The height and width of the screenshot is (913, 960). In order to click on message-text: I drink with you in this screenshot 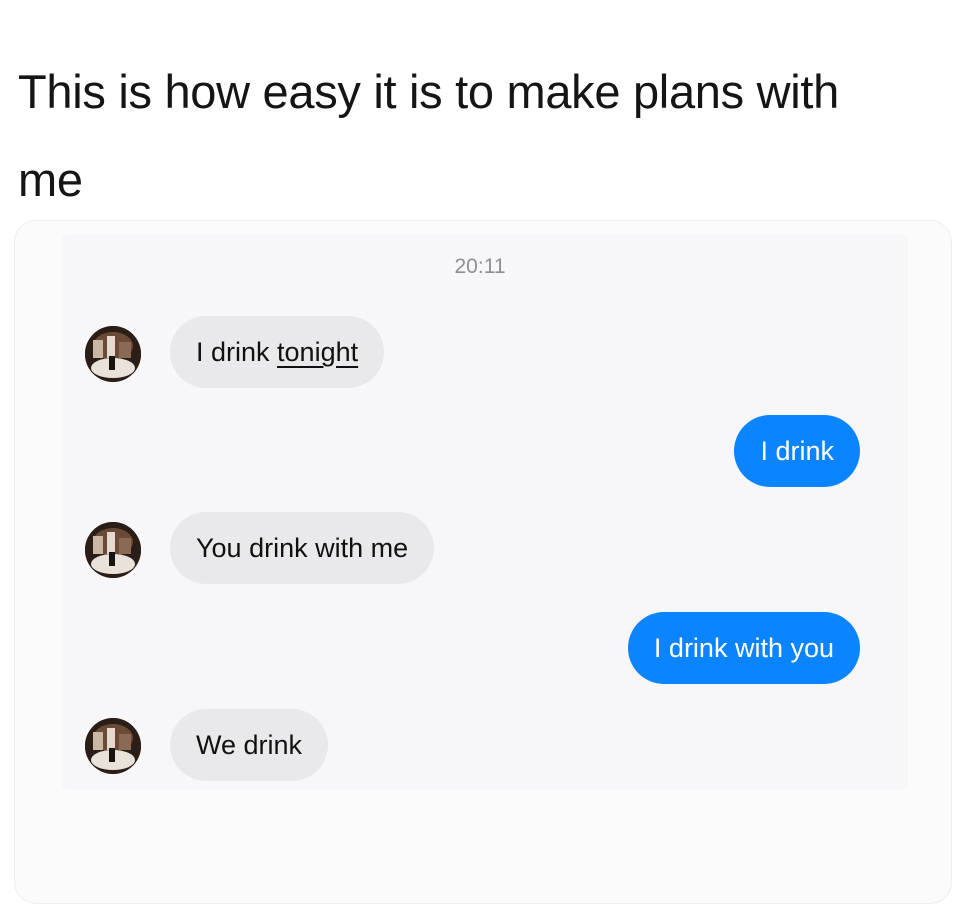, I will do `click(743, 648)`.